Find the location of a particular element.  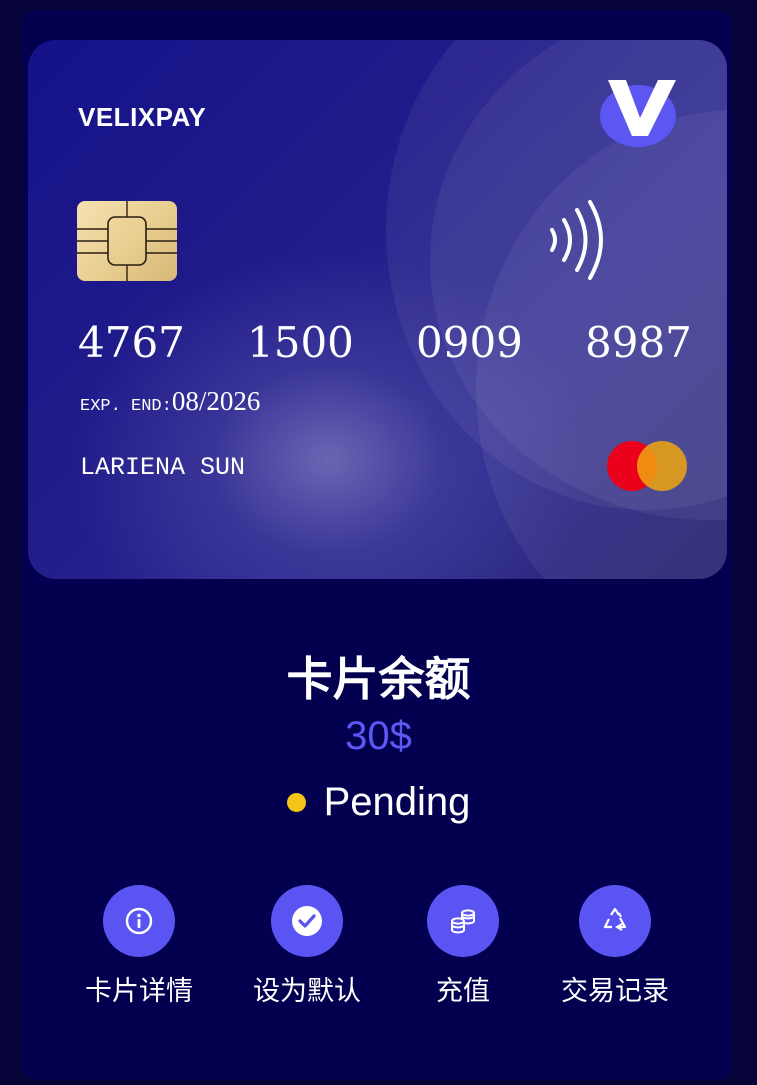

recycle-icon is located at coordinates (615, 919).